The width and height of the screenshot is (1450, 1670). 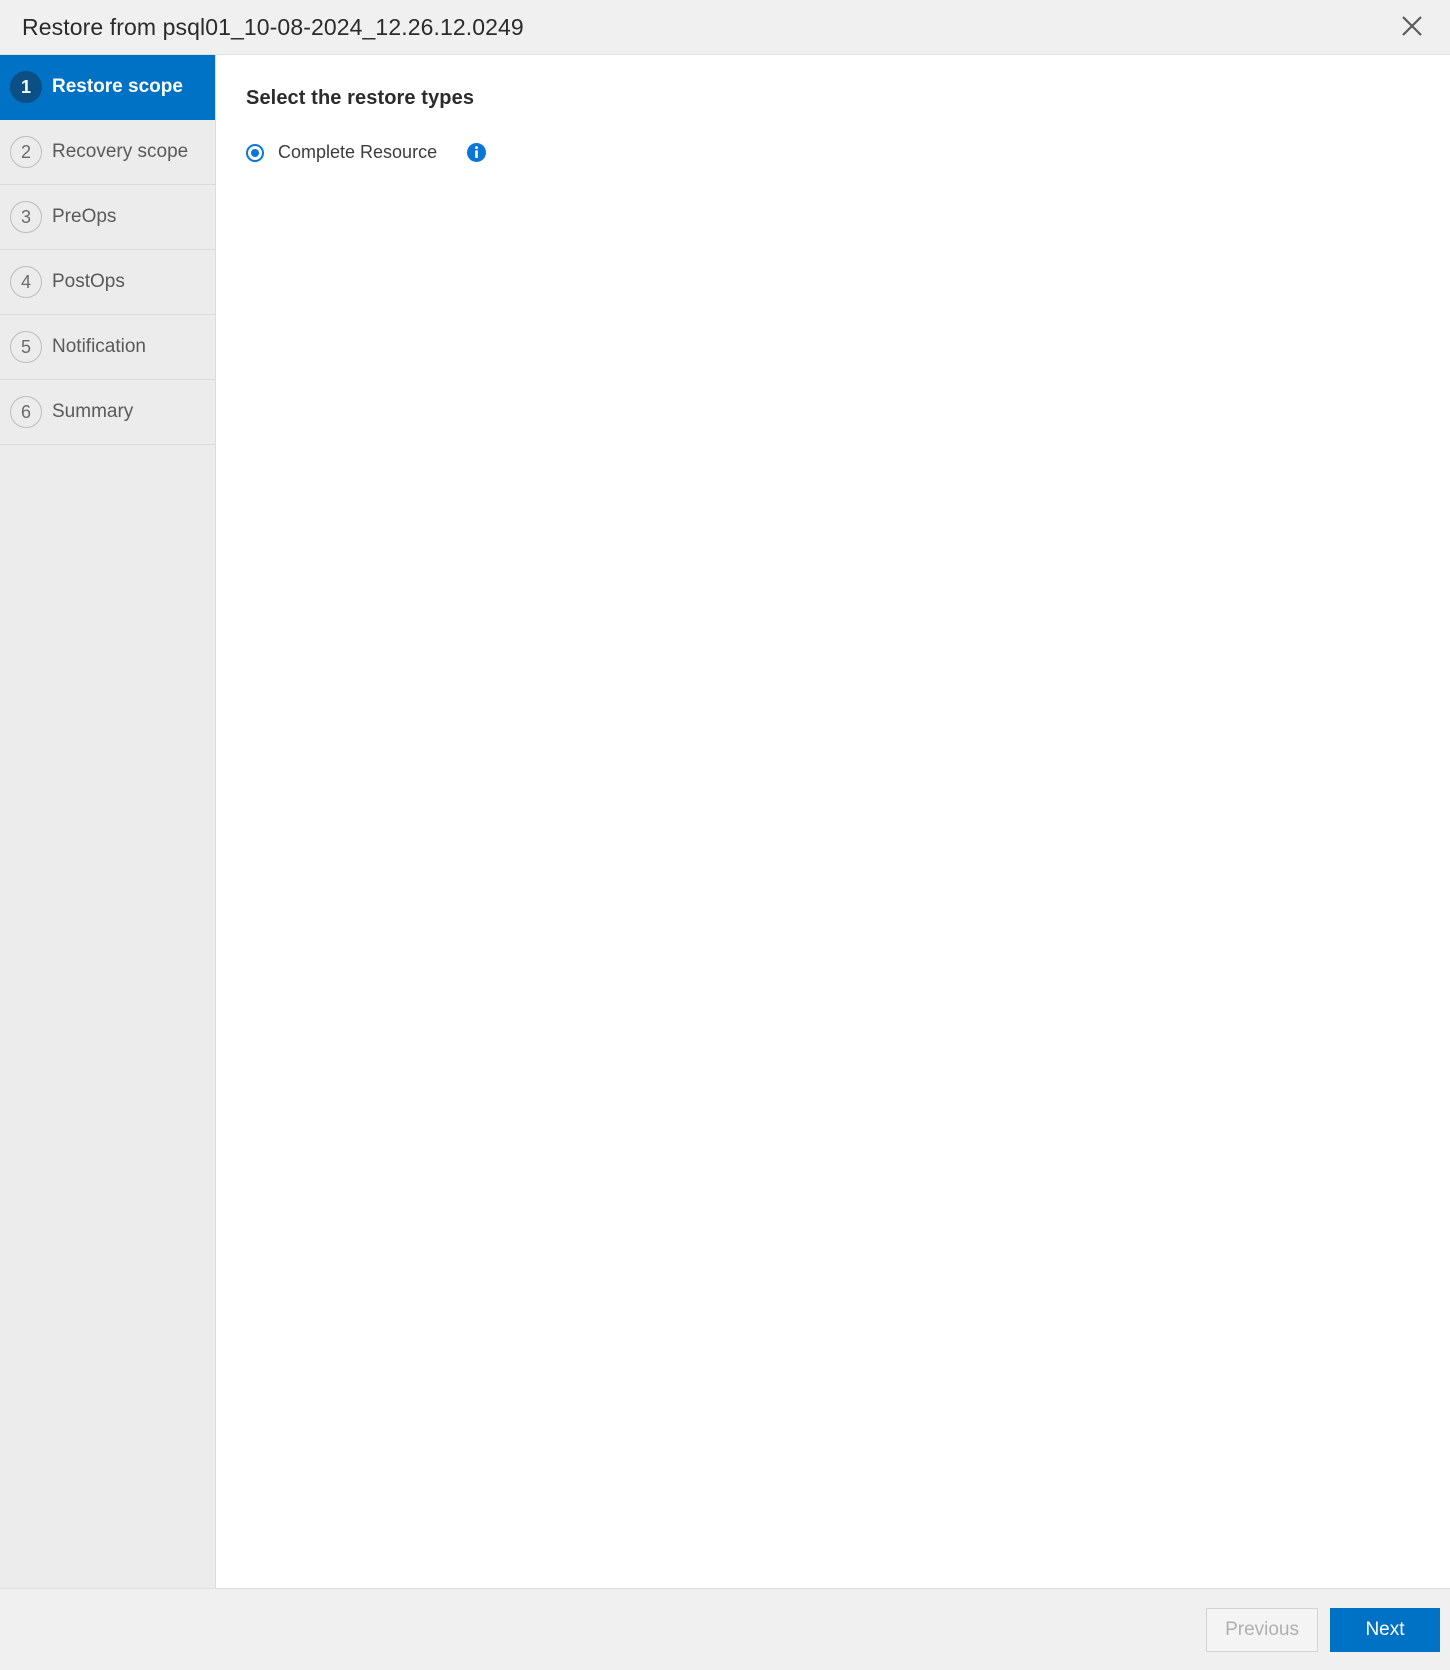 I want to click on step-number-badge: 2, so click(x=26, y=152).